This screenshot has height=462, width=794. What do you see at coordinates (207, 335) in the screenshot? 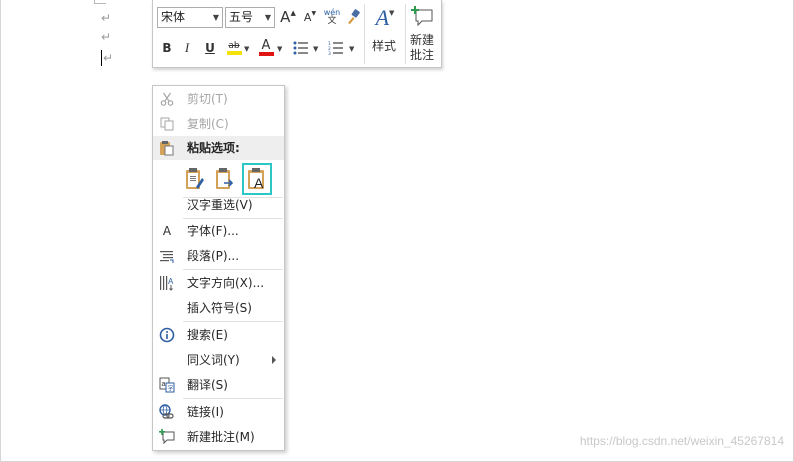
I see `menu-item-label: 搜索(E)` at bounding box center [207, 335].